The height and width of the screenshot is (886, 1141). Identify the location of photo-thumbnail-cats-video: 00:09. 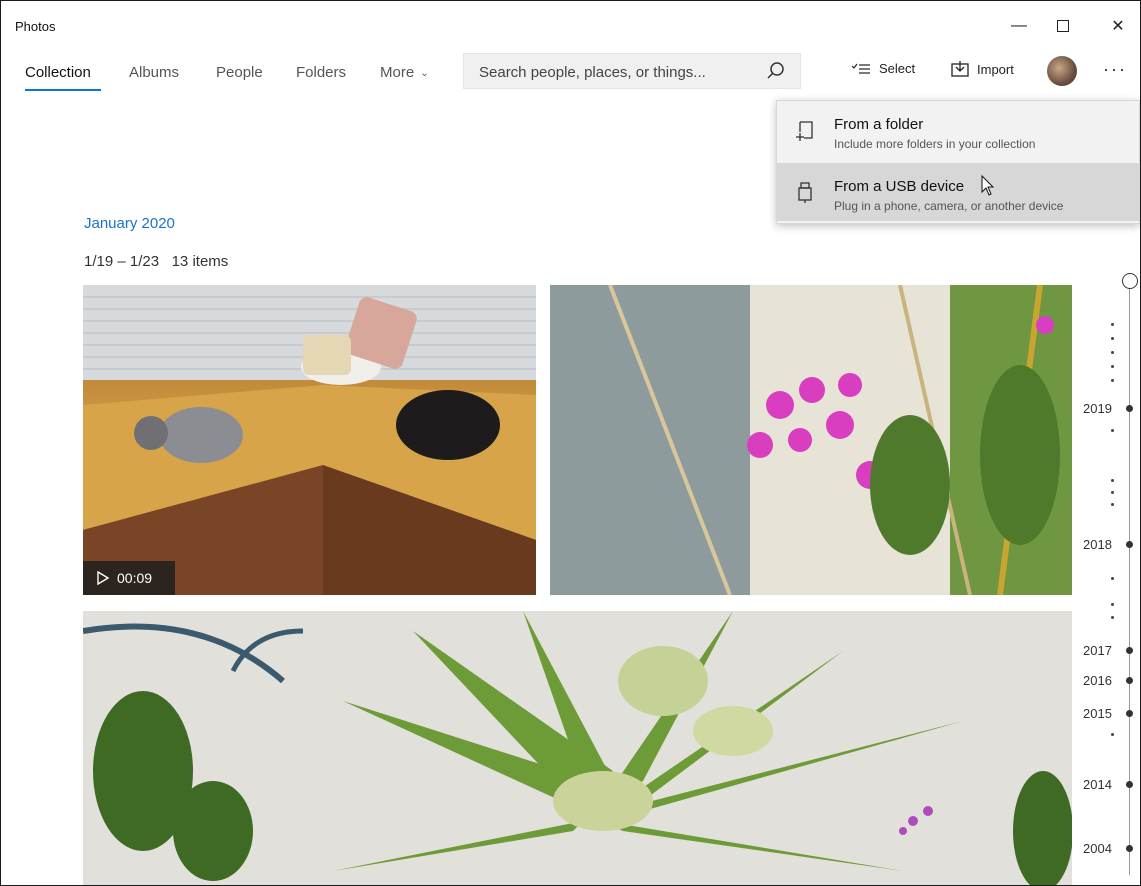
(309, 440).